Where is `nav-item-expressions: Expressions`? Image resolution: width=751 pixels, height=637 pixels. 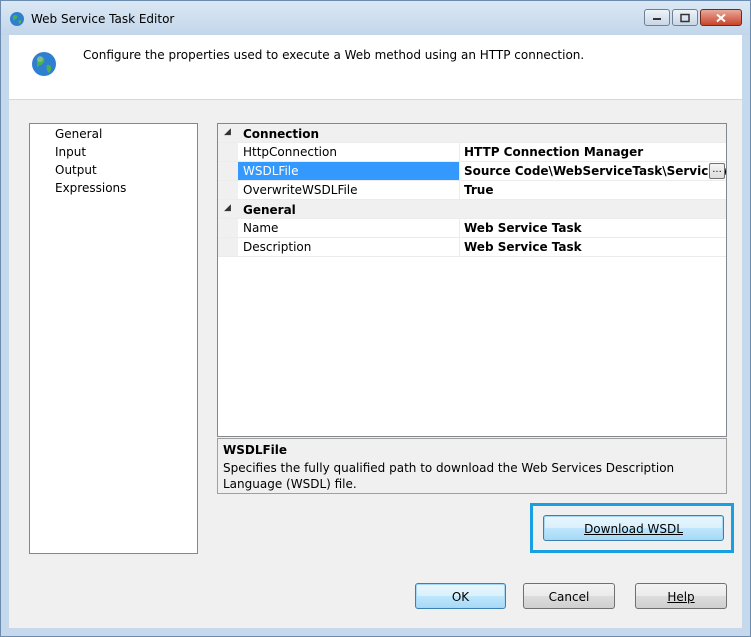
nav-item-expressions: Expressions is located at coordinates (90, 188).